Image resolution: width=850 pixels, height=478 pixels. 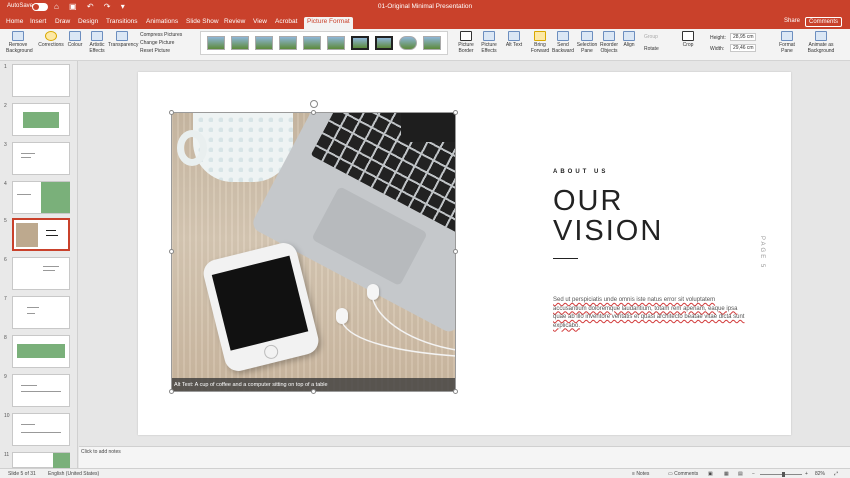 I want to click on align-button: Align, so click(x=629, y=40).